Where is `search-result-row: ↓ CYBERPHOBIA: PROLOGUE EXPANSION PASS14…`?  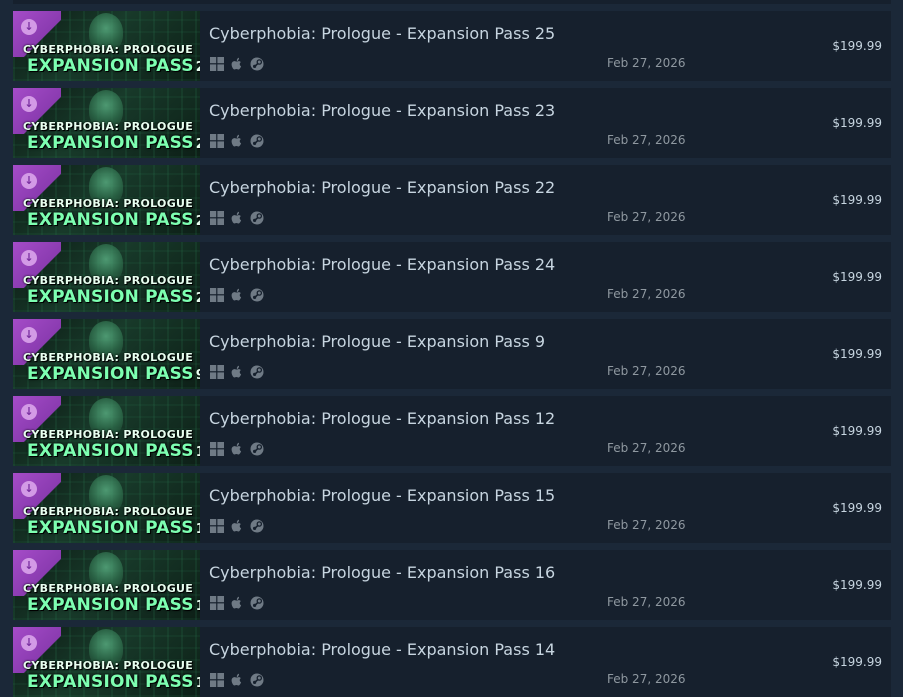
search-result-row: ↓ CYBERPHOBIA: PROLOGUE EXPANSION PASS14… is located at coordinates (452, 662).